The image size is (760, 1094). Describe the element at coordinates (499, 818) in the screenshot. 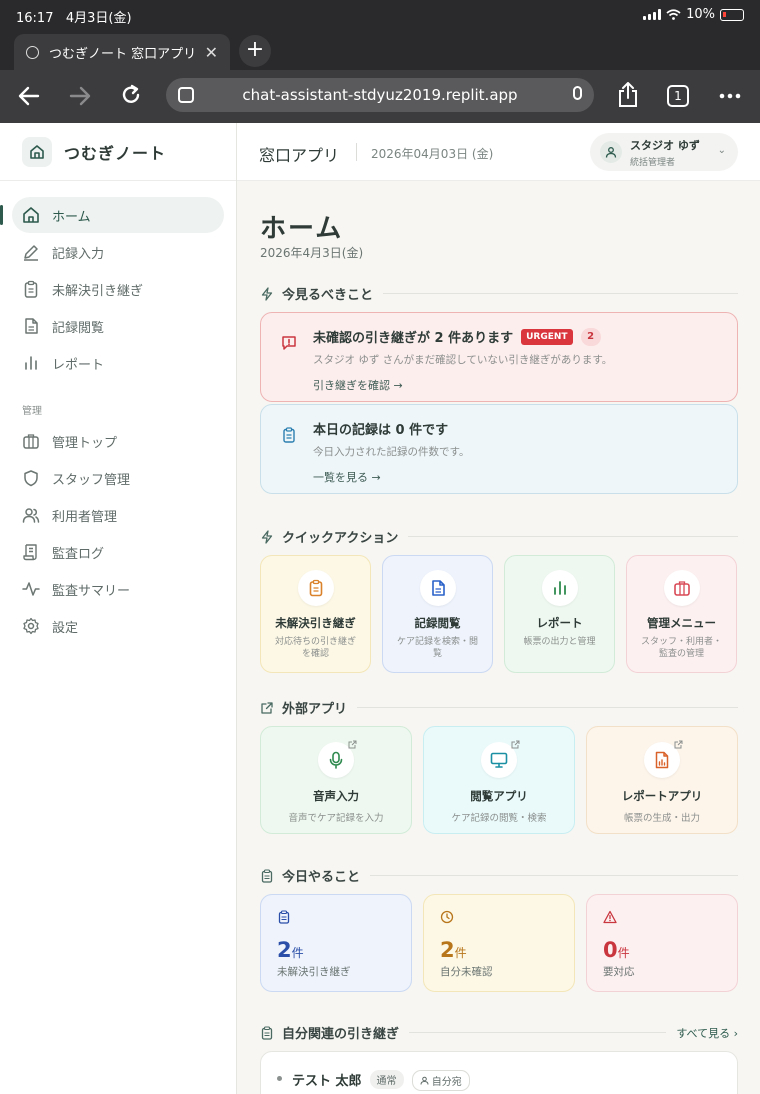

I see `external-app-desc: ケア記録の閲覧・検索` at that location.